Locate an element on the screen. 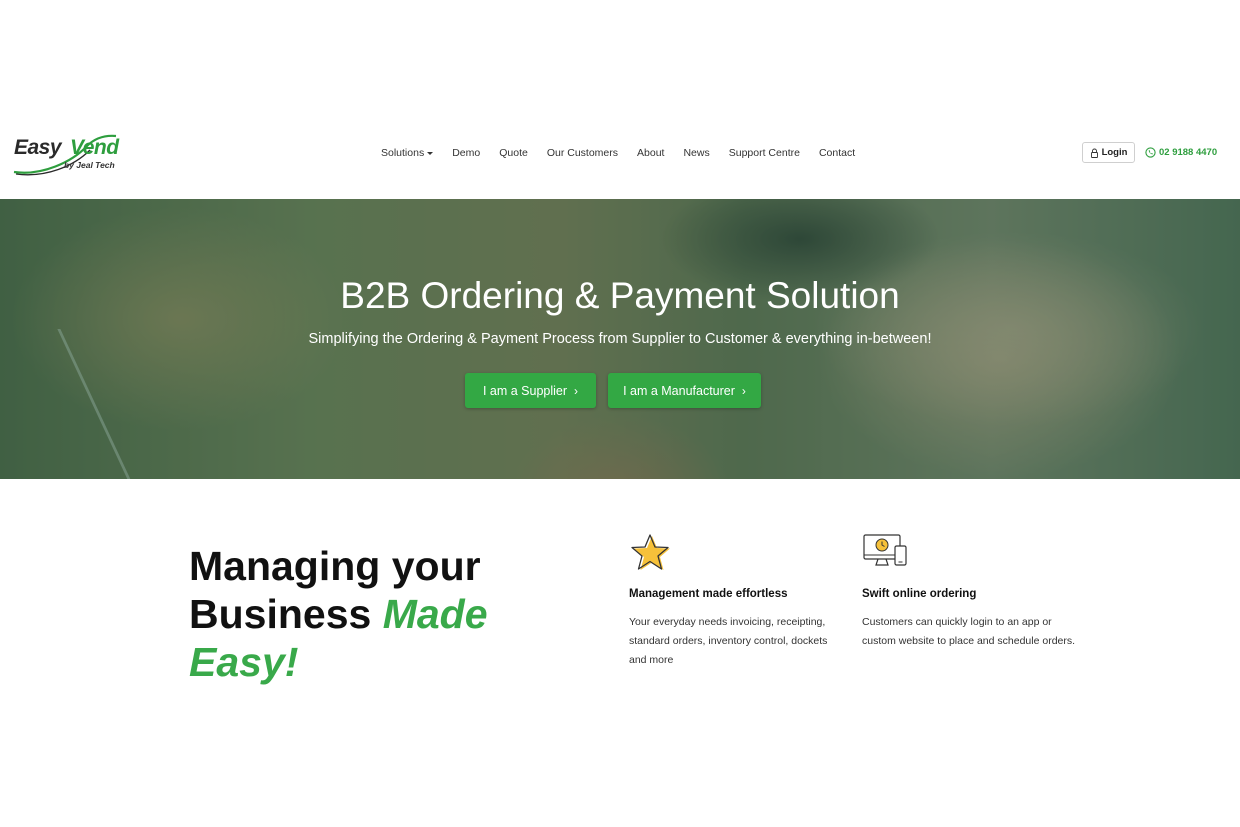 The height and width of the screenshot is (827, 1240). manufacturer-button: I am a Manufacturer › is located at coordinates (684, 390).